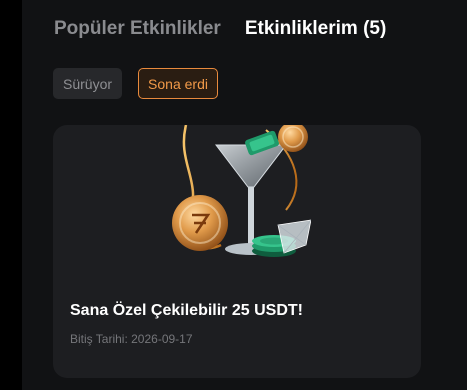  Describe the element at coordinates (186, 310) in the screenshot. I see `event-title: Sana Özel Çekilebilir 25 USDT!` at that location.